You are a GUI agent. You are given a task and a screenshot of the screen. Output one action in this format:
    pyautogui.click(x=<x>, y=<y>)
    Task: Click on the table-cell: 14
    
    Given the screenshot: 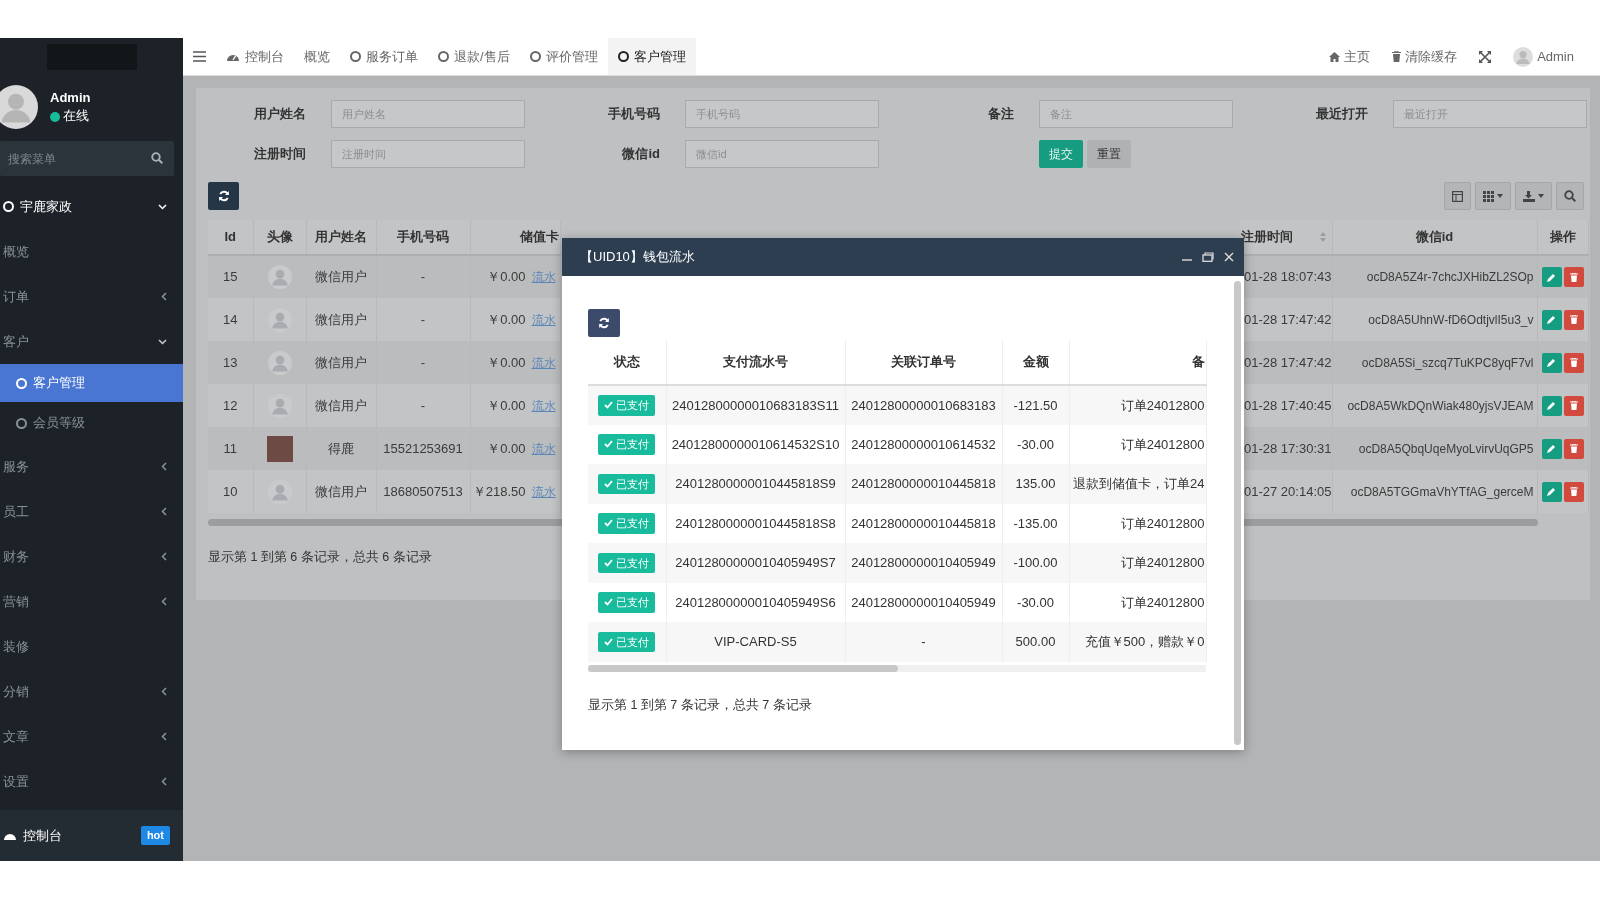 What is the action you would take?
    pyautogui.click(x=230, y=319)
    